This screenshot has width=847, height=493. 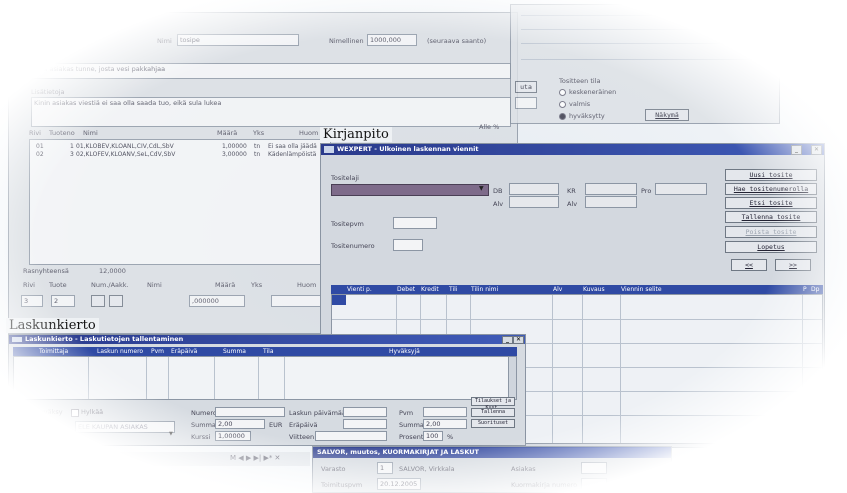 What do you see at coordinates (365, 412) in the screenshot?
I see `invoice-date-field` at bounding box center [365, 412].